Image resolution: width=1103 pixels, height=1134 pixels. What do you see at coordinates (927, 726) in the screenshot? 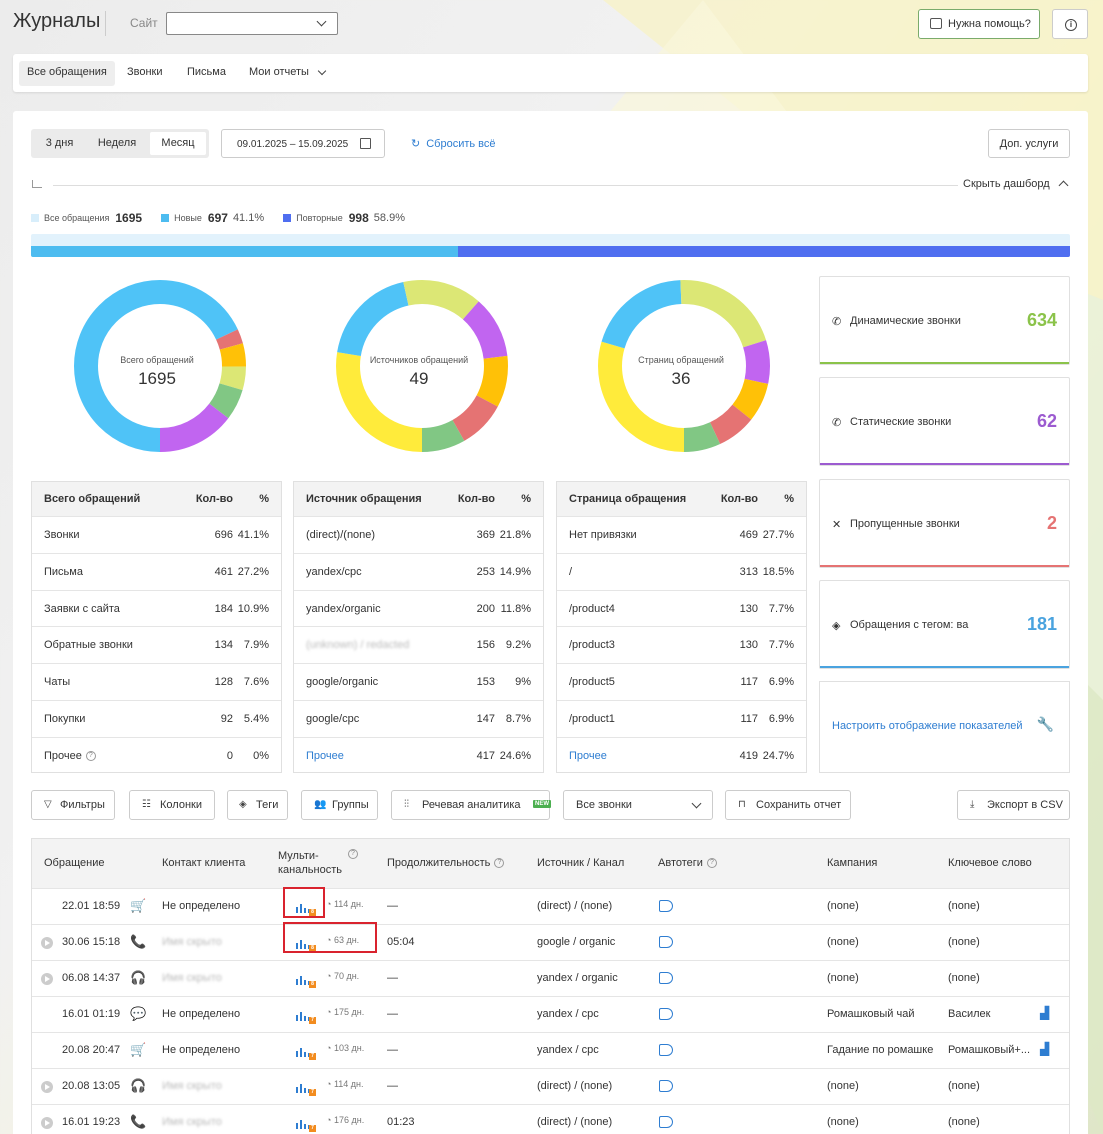
I see `configure-metrics-link: Настроить отображение показателей` at bounding box center [927, 726].